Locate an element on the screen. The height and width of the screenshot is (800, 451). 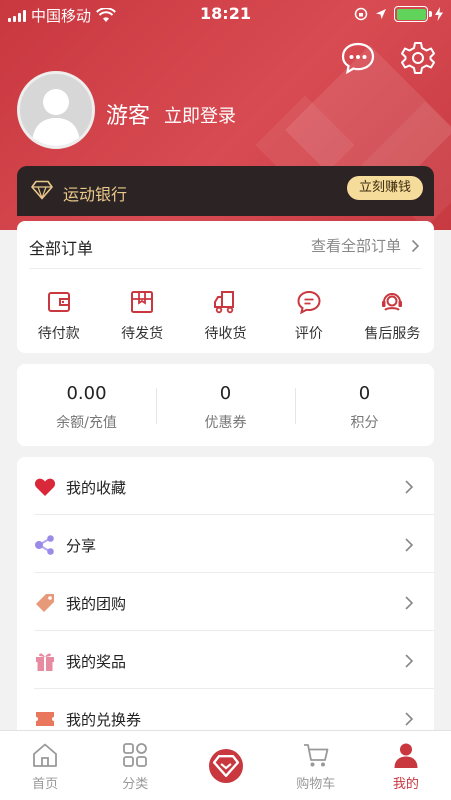
menu-item-prizes: 我的奖品 is located at coordinates (225, 660).